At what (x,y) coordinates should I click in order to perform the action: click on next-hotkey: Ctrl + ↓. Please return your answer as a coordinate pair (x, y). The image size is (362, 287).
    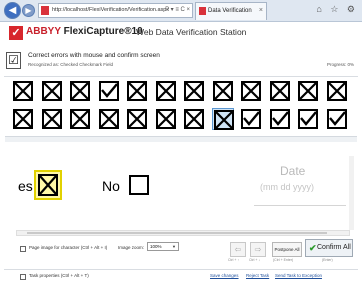
    Looking at the image, I should click on (255, 260).